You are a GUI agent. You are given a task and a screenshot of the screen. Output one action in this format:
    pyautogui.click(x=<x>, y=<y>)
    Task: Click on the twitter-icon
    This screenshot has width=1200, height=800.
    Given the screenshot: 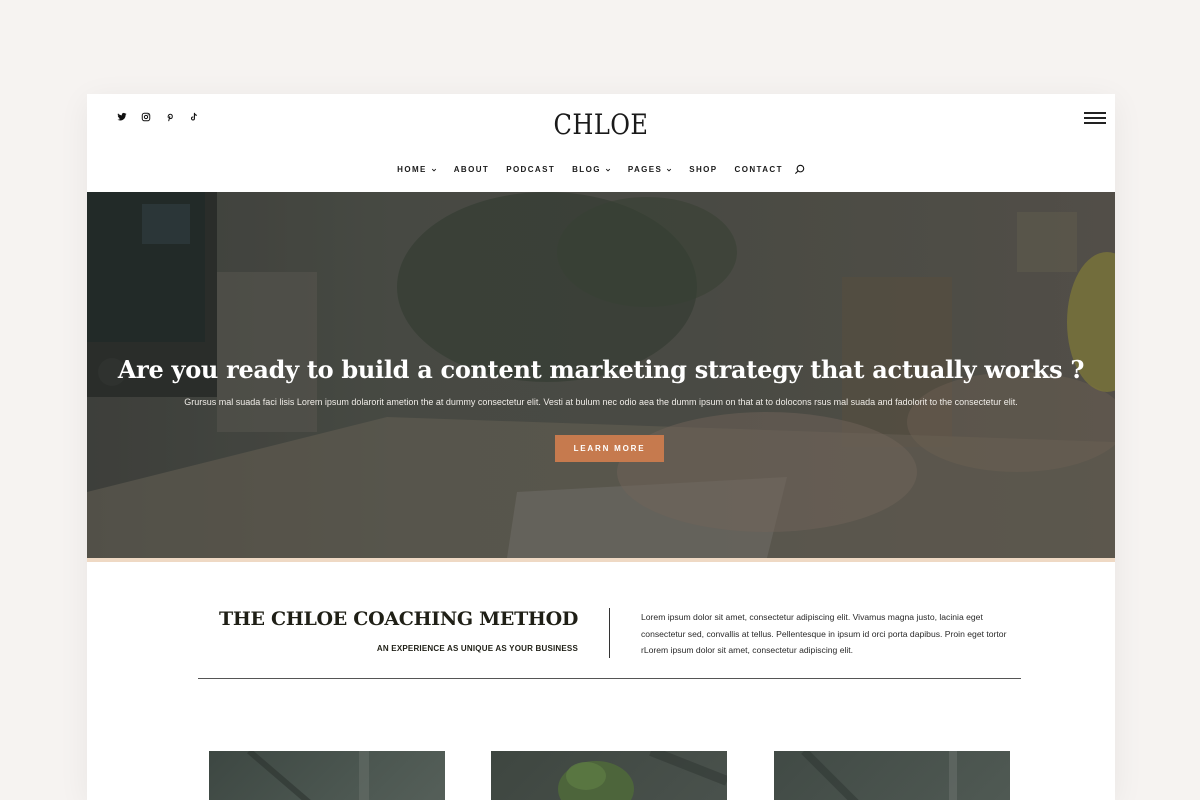 What is the action you would take?
    pyautogui.click(x=121, y=116)
    